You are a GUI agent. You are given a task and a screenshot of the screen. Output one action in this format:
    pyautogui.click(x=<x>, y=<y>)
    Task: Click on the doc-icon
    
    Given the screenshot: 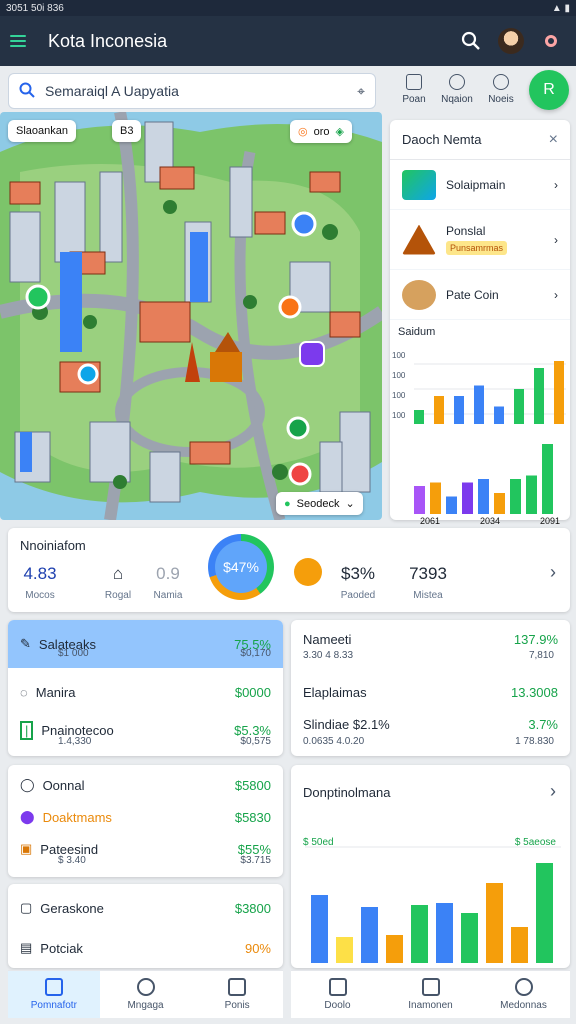 What is the action you would take?
    pyautogui.click(x=414, y=82)
    